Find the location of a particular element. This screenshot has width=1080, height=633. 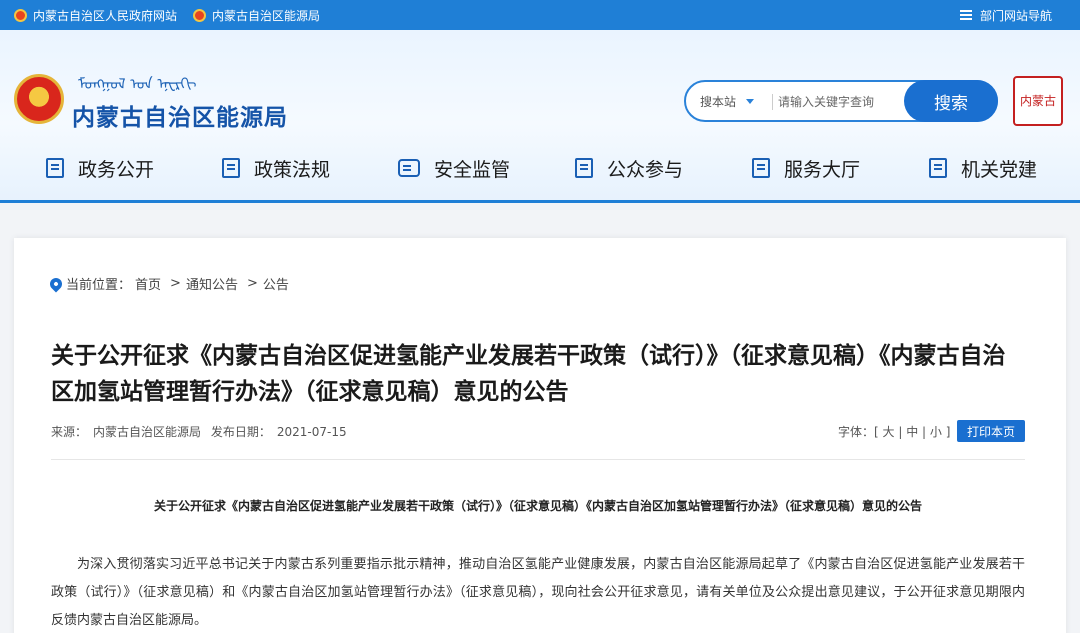

document-icon is located at coordinates (55, 168).